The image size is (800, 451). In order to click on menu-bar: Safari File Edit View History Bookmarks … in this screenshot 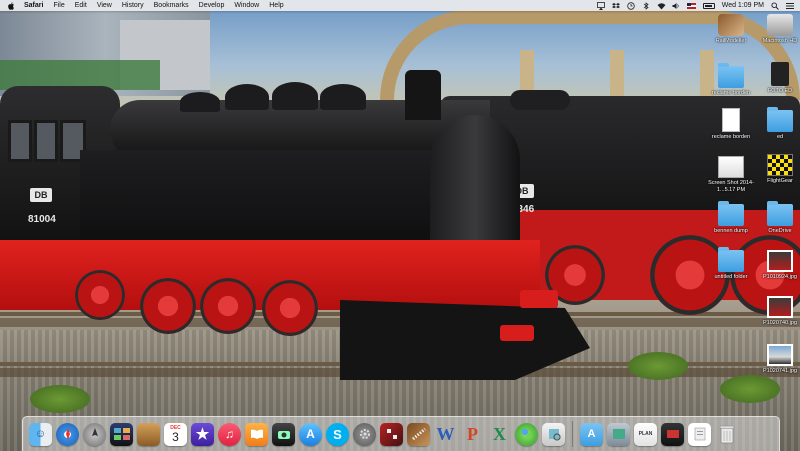, I will do `click(400, 5)`.